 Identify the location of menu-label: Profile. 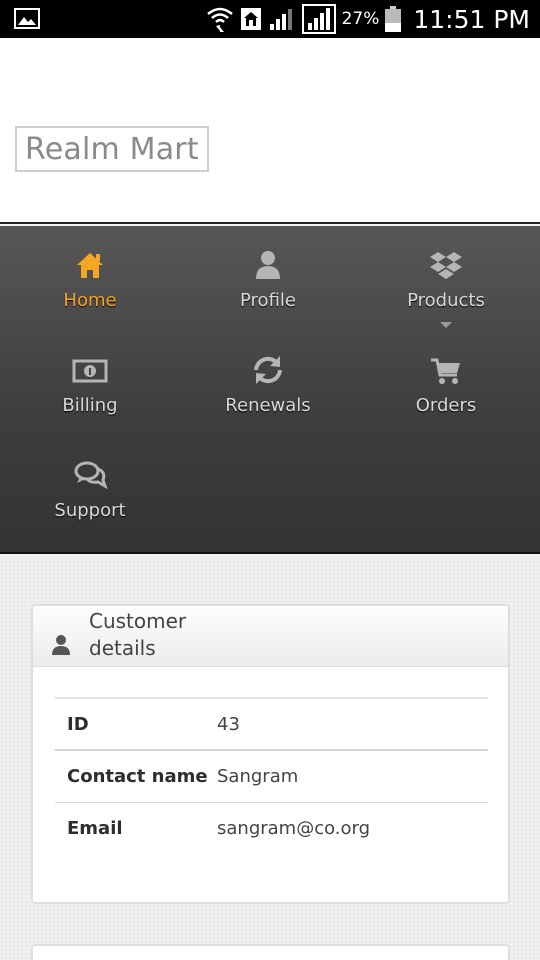
(268, 300).